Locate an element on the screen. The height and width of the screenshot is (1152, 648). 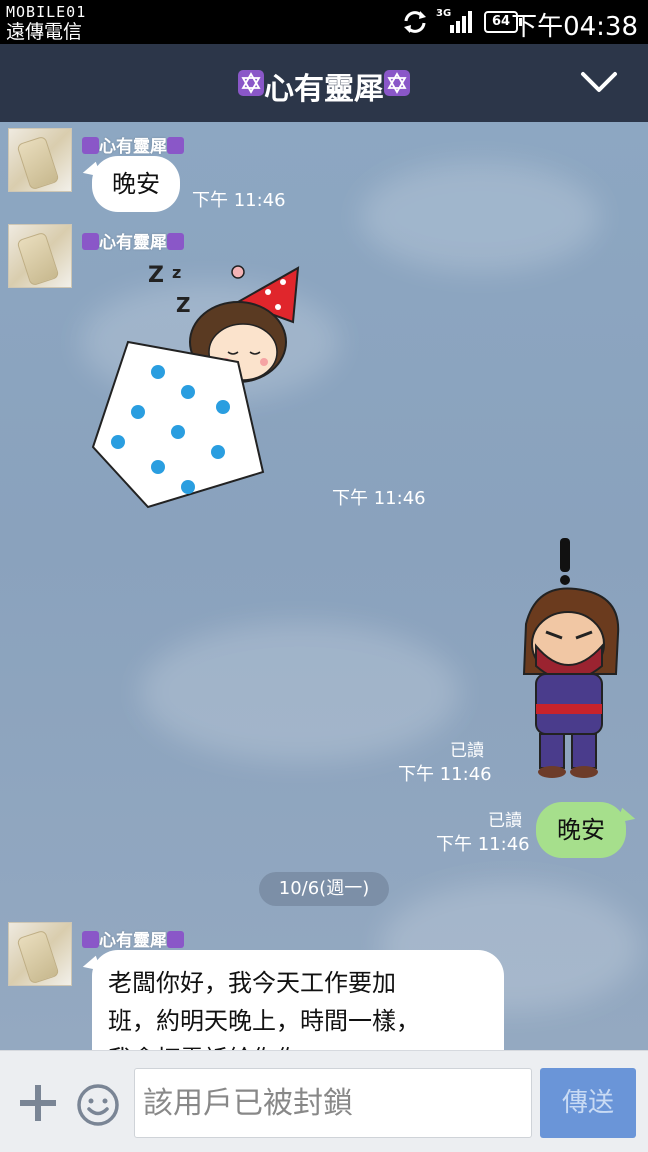
status-clock: 下午04:38 is located at coordinates (574, 27).